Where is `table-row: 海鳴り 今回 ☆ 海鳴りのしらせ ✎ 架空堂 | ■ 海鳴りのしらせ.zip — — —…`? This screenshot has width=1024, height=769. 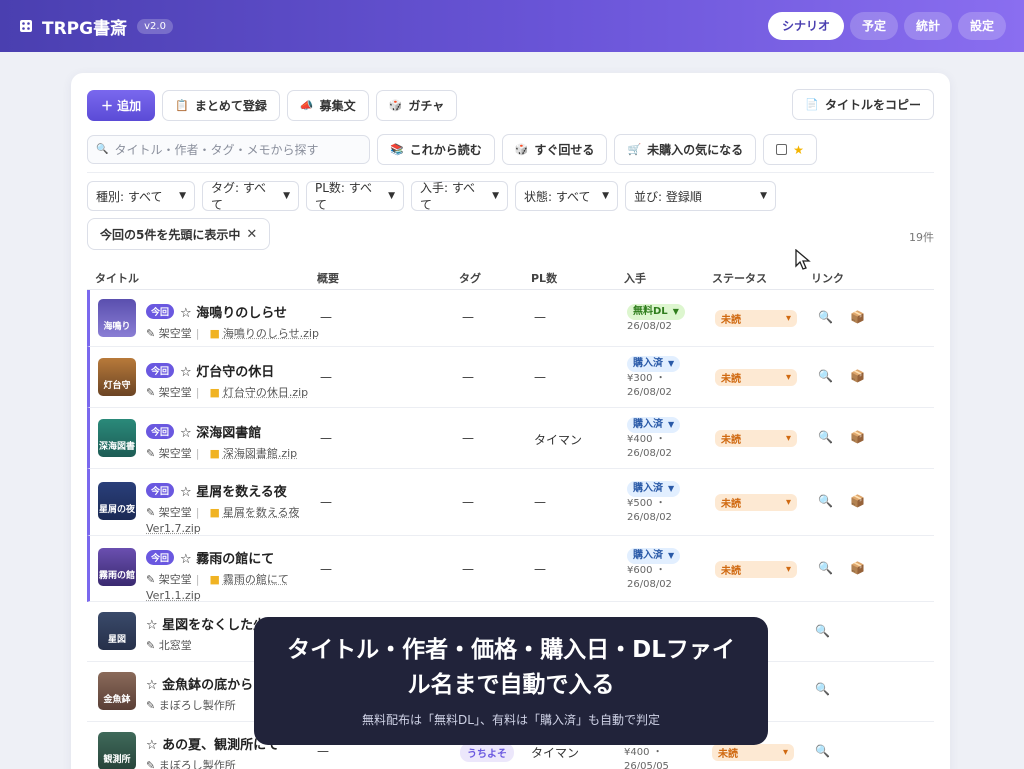
table-row: 海鳴り 今回 ☆ 海鳴りのしらせ ✎ 架空堂 | ■ 海鳴りのしらせ.zip — — —… is located at coordinates (510, 318).